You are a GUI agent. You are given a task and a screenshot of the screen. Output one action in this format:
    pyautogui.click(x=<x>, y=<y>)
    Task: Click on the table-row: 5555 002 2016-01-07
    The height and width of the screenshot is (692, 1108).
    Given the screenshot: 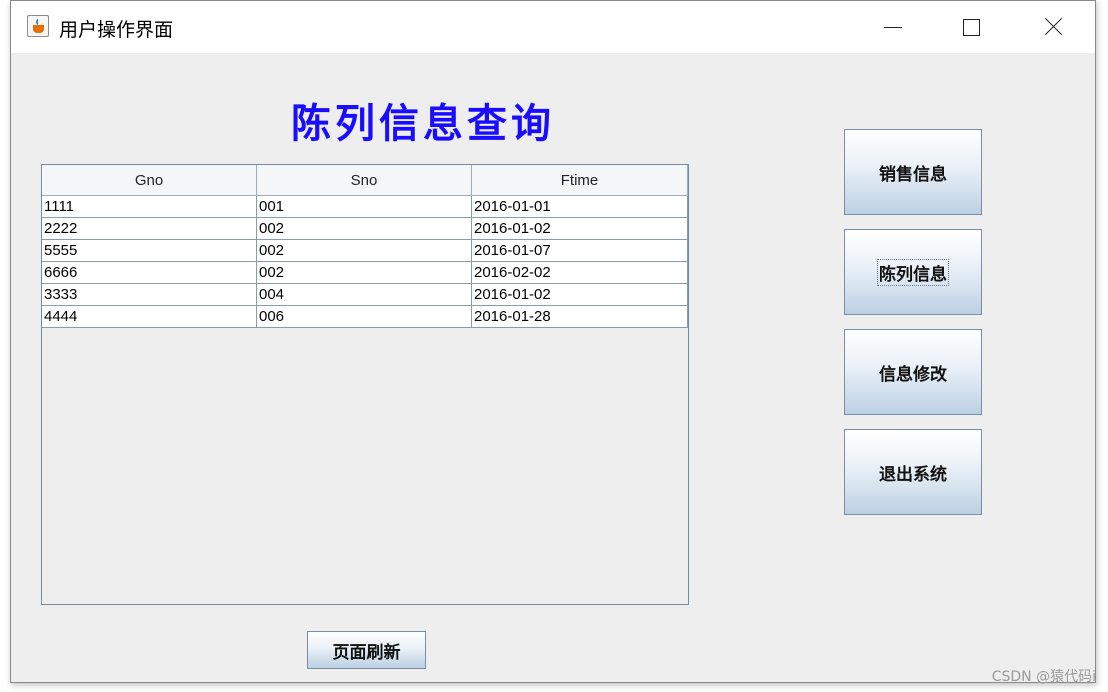 What is the action you would take?
    pyautogui.click(x=365, y=251)
    